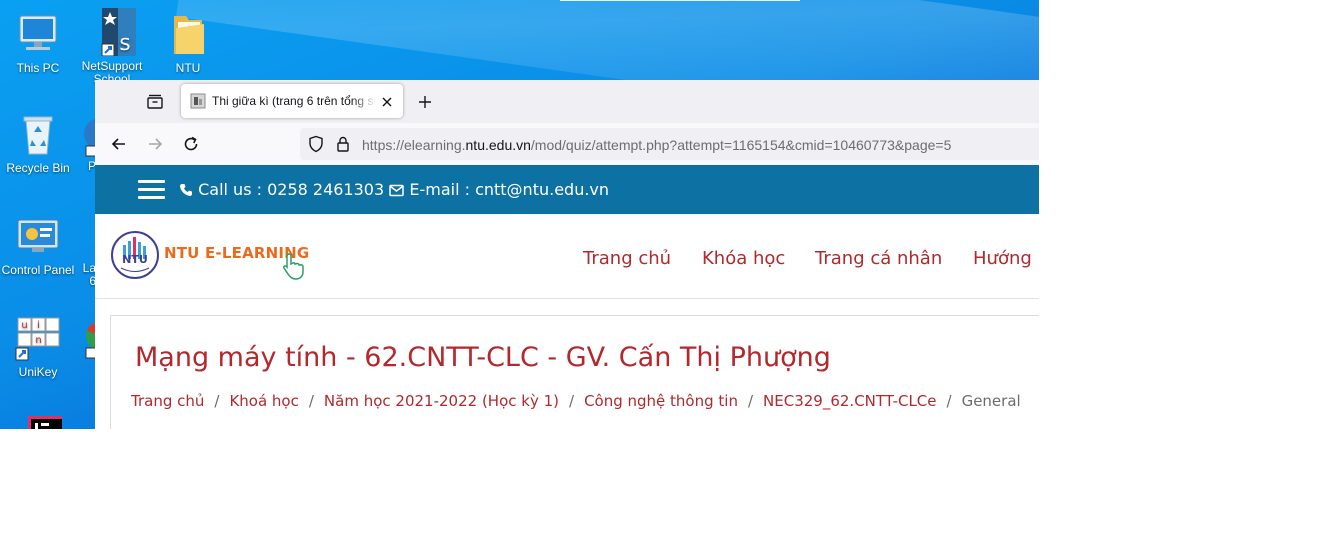 This screenshot has width=1338, height=548. I want to click on netsupport-school-icon: s, so click(119, 32).